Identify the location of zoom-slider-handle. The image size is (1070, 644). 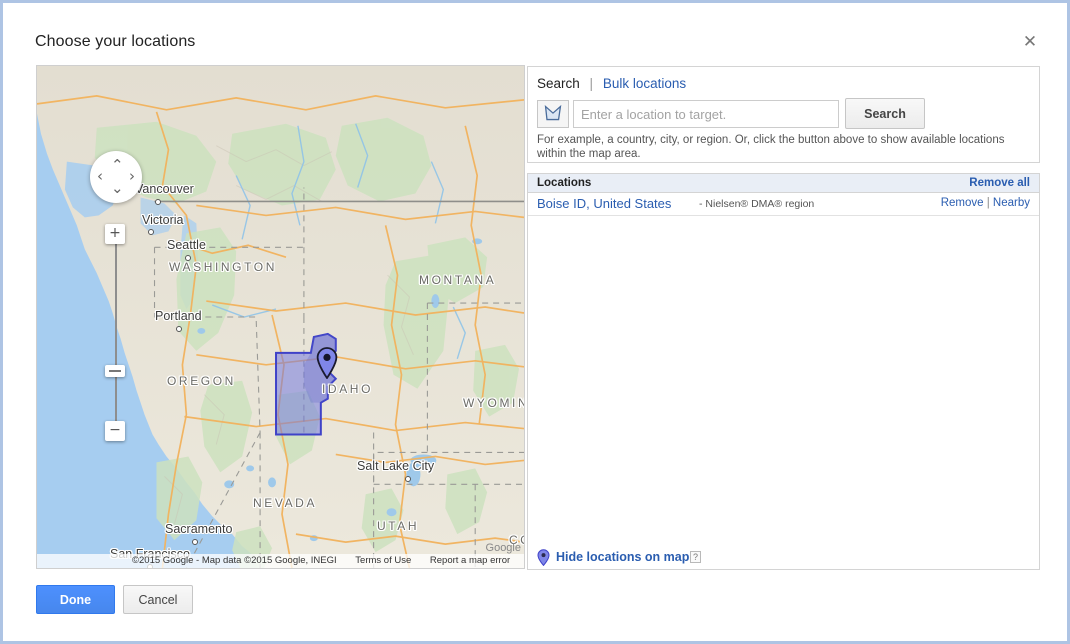
(115, 371).